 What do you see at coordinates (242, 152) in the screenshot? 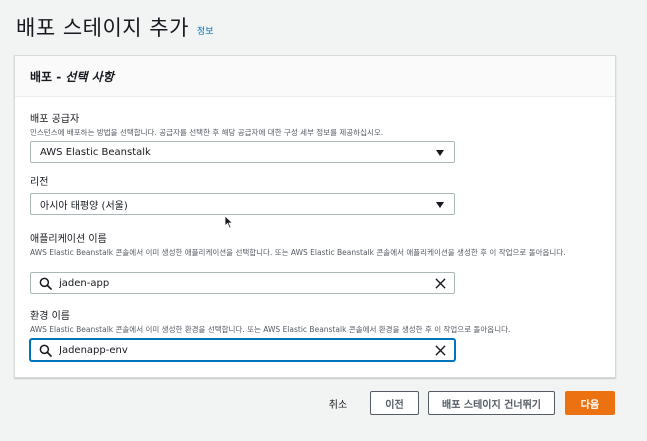
I see `provider-select: AWS Elastic Beanstalk` at bounding box center [242, 152].